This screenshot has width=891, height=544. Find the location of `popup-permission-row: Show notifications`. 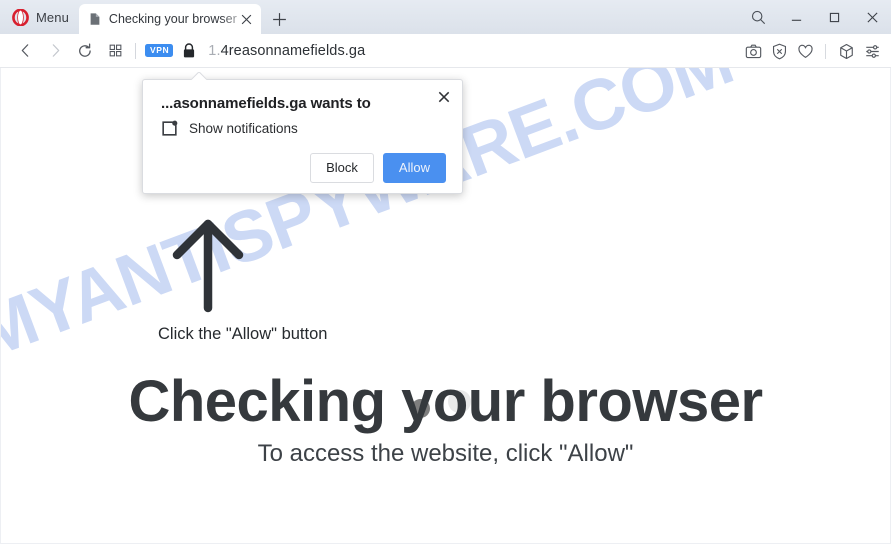

popup-permission-row: Show notifications is located at coordinates (303, 128).